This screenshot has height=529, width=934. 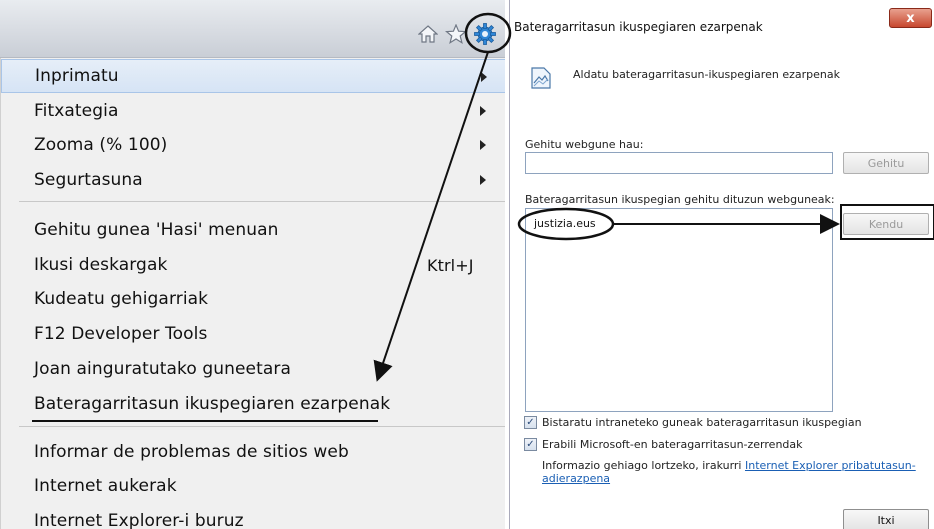 What do you see at coordinates (77, 76) in the screenshot?
I see `menu-item-label: Inprimatu` at bounding box center [77, 76].